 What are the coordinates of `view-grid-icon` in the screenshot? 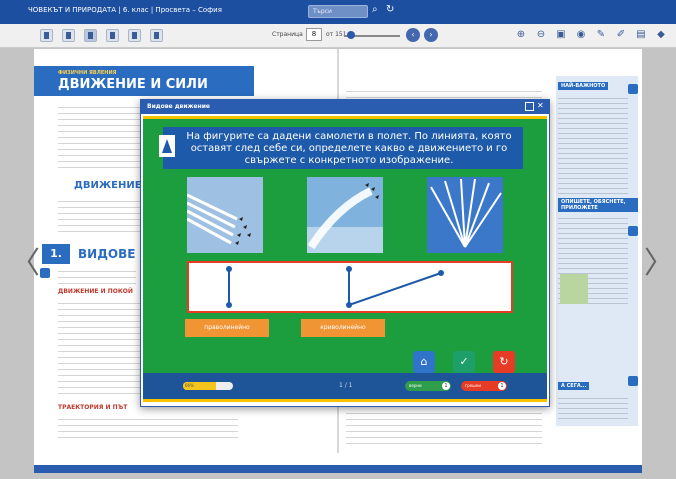 It's located at (156, 35).